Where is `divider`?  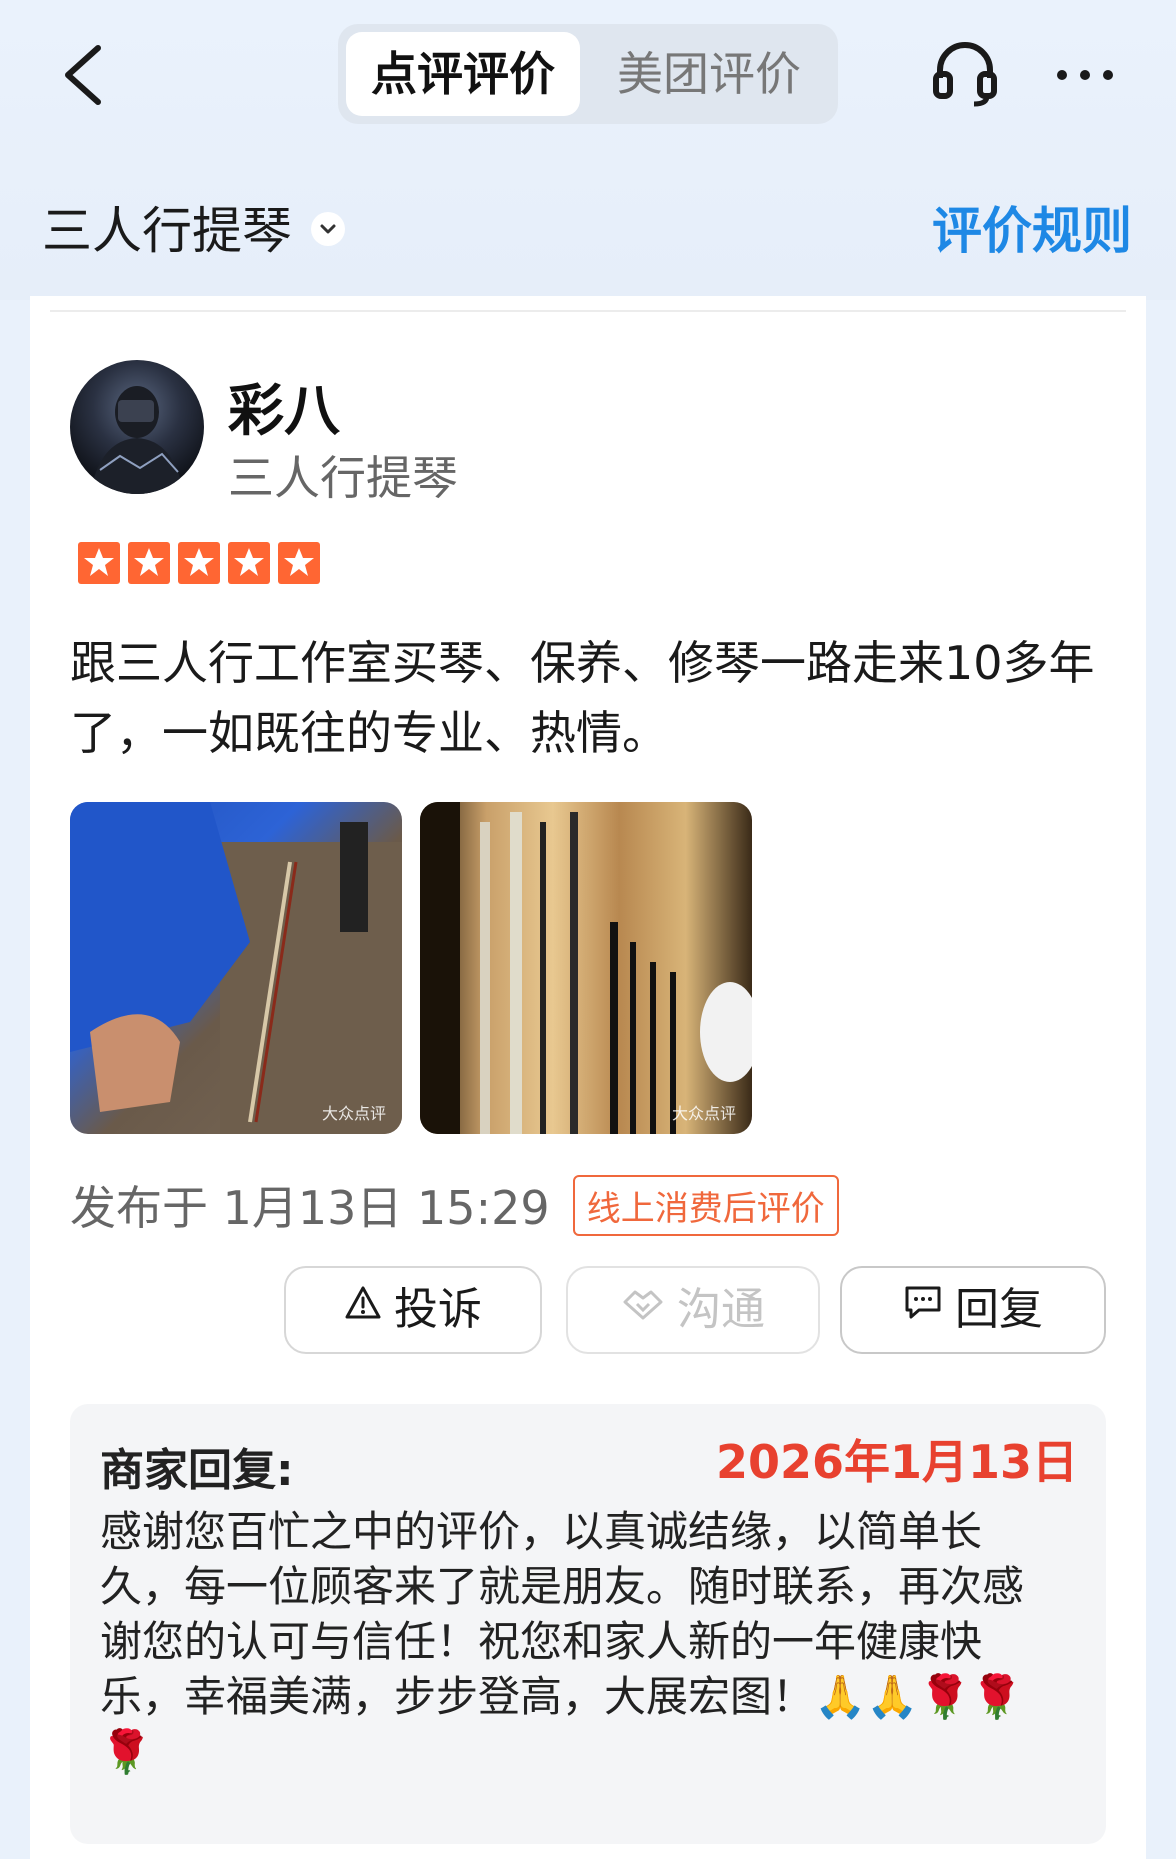 divider is located at coordinates (588, 311).